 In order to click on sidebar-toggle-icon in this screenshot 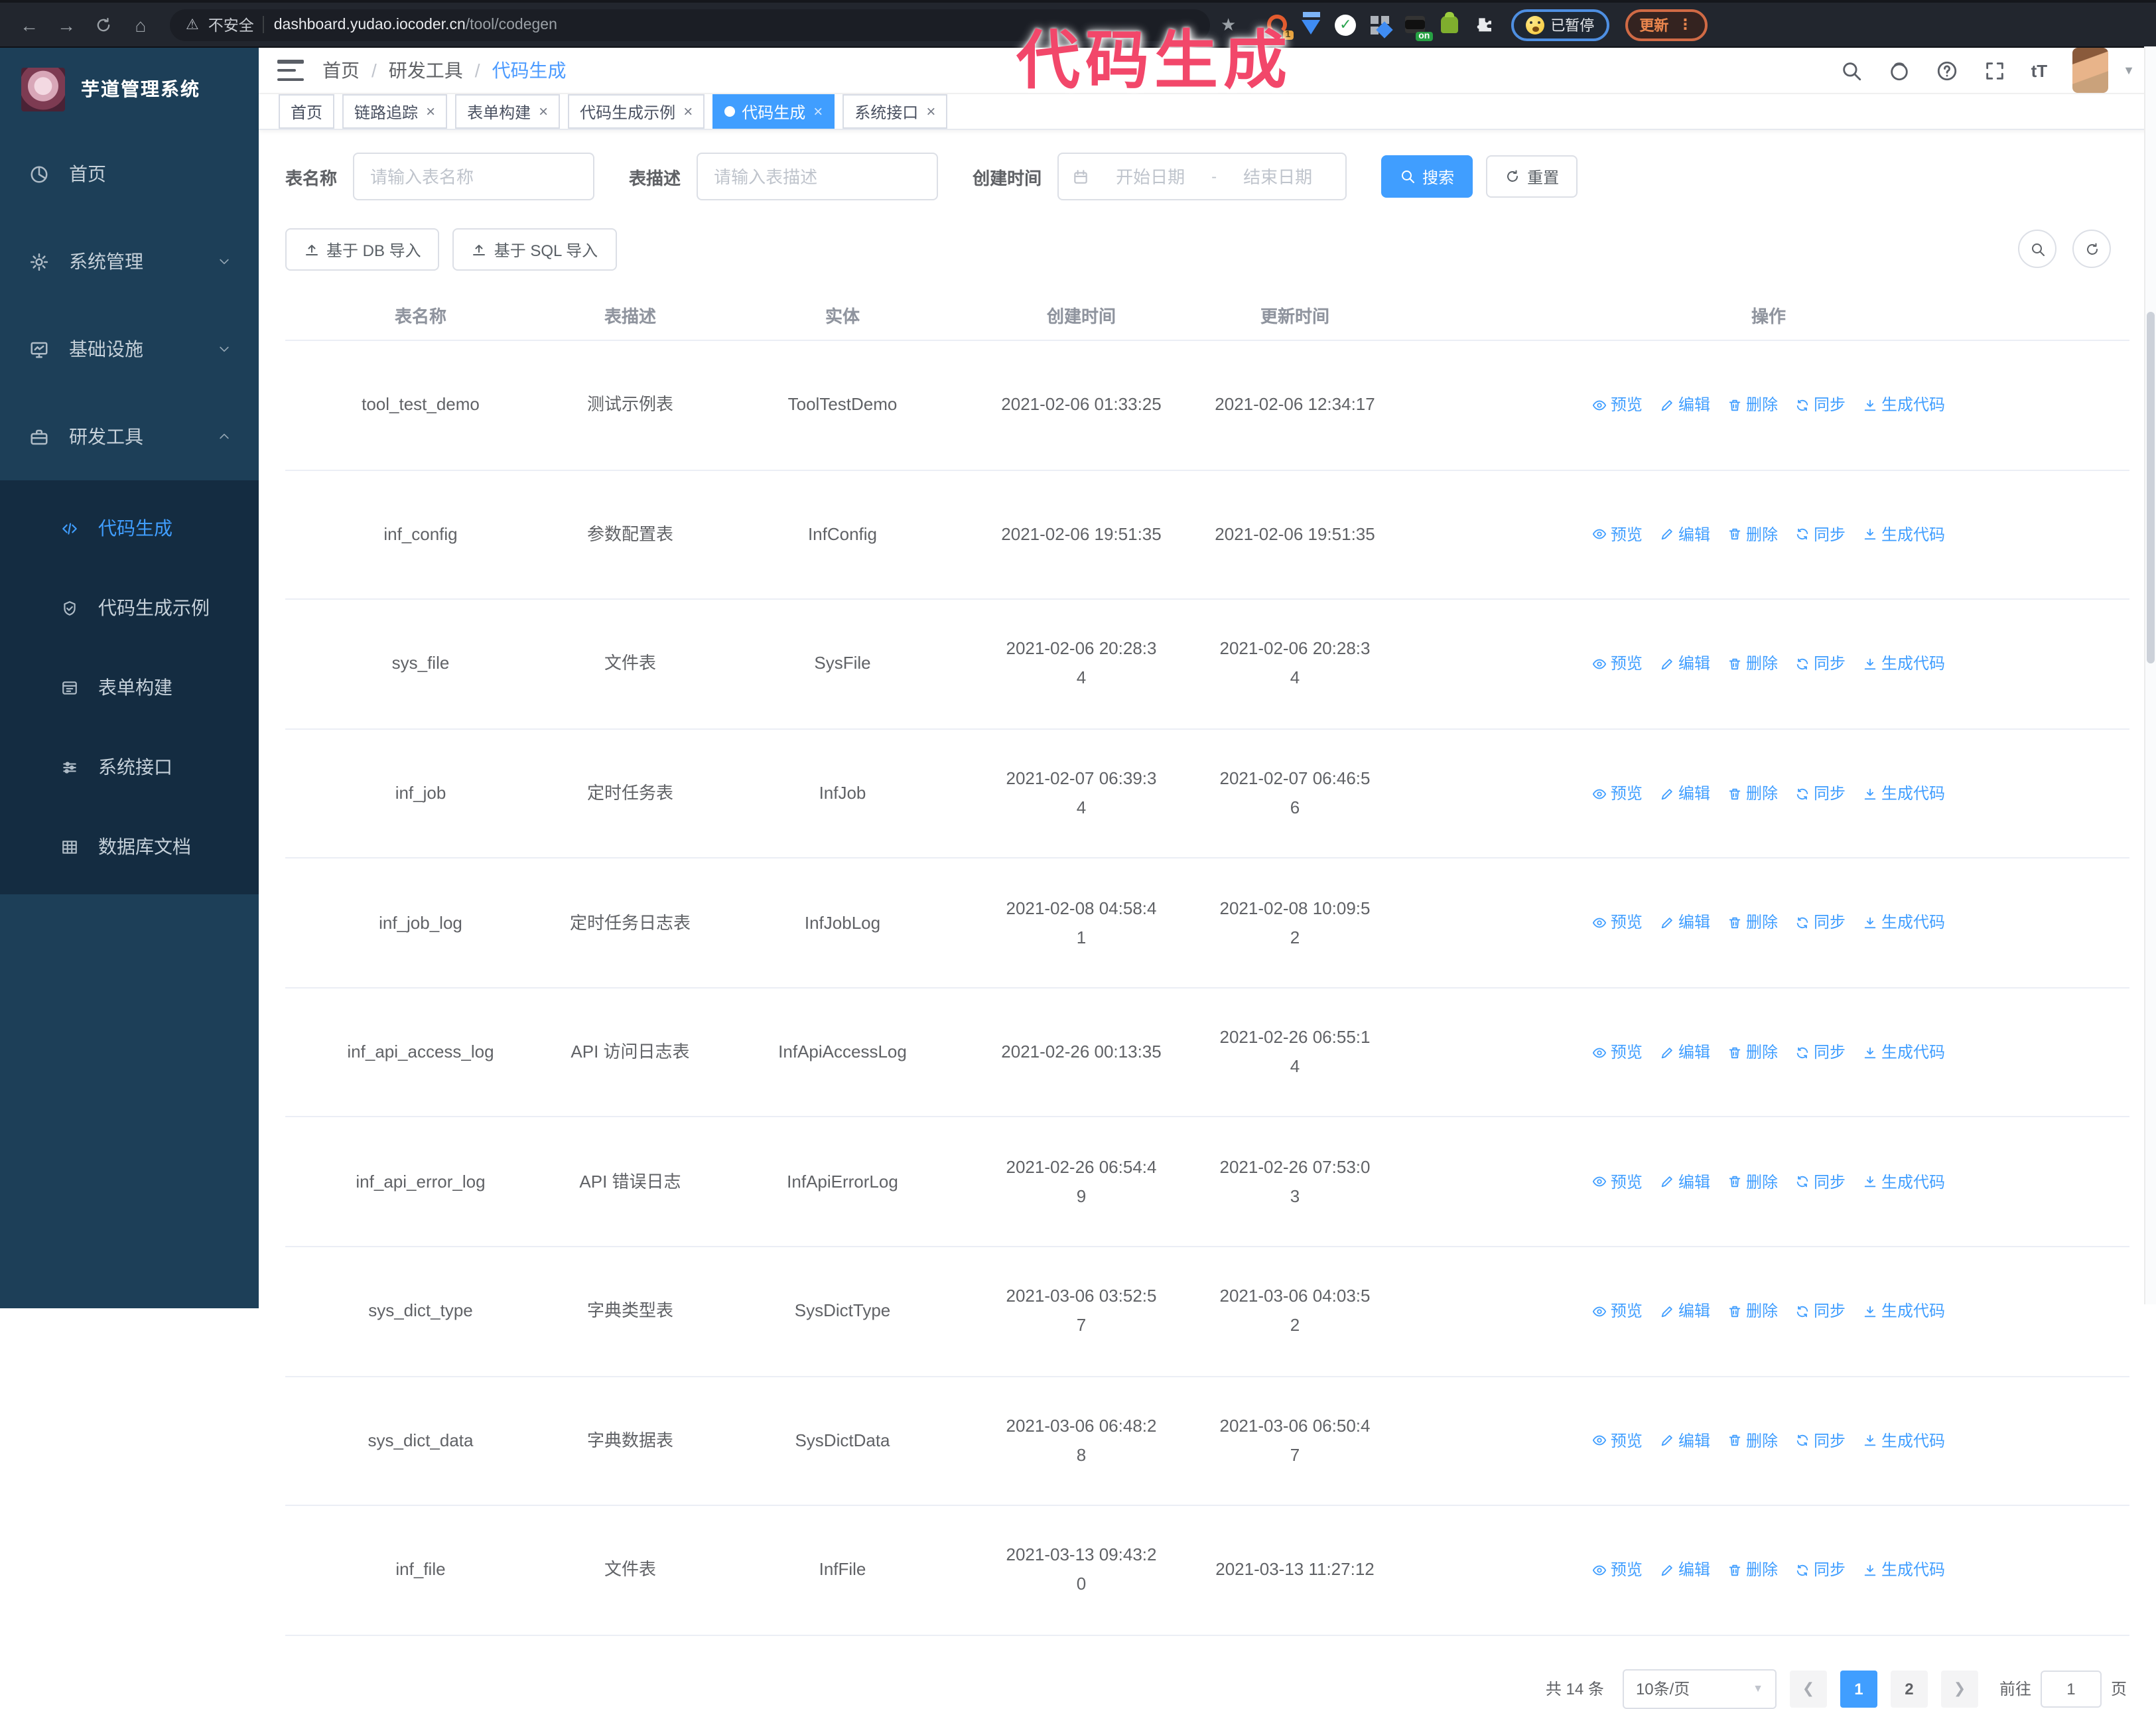, I will do `click(290, 70)`.